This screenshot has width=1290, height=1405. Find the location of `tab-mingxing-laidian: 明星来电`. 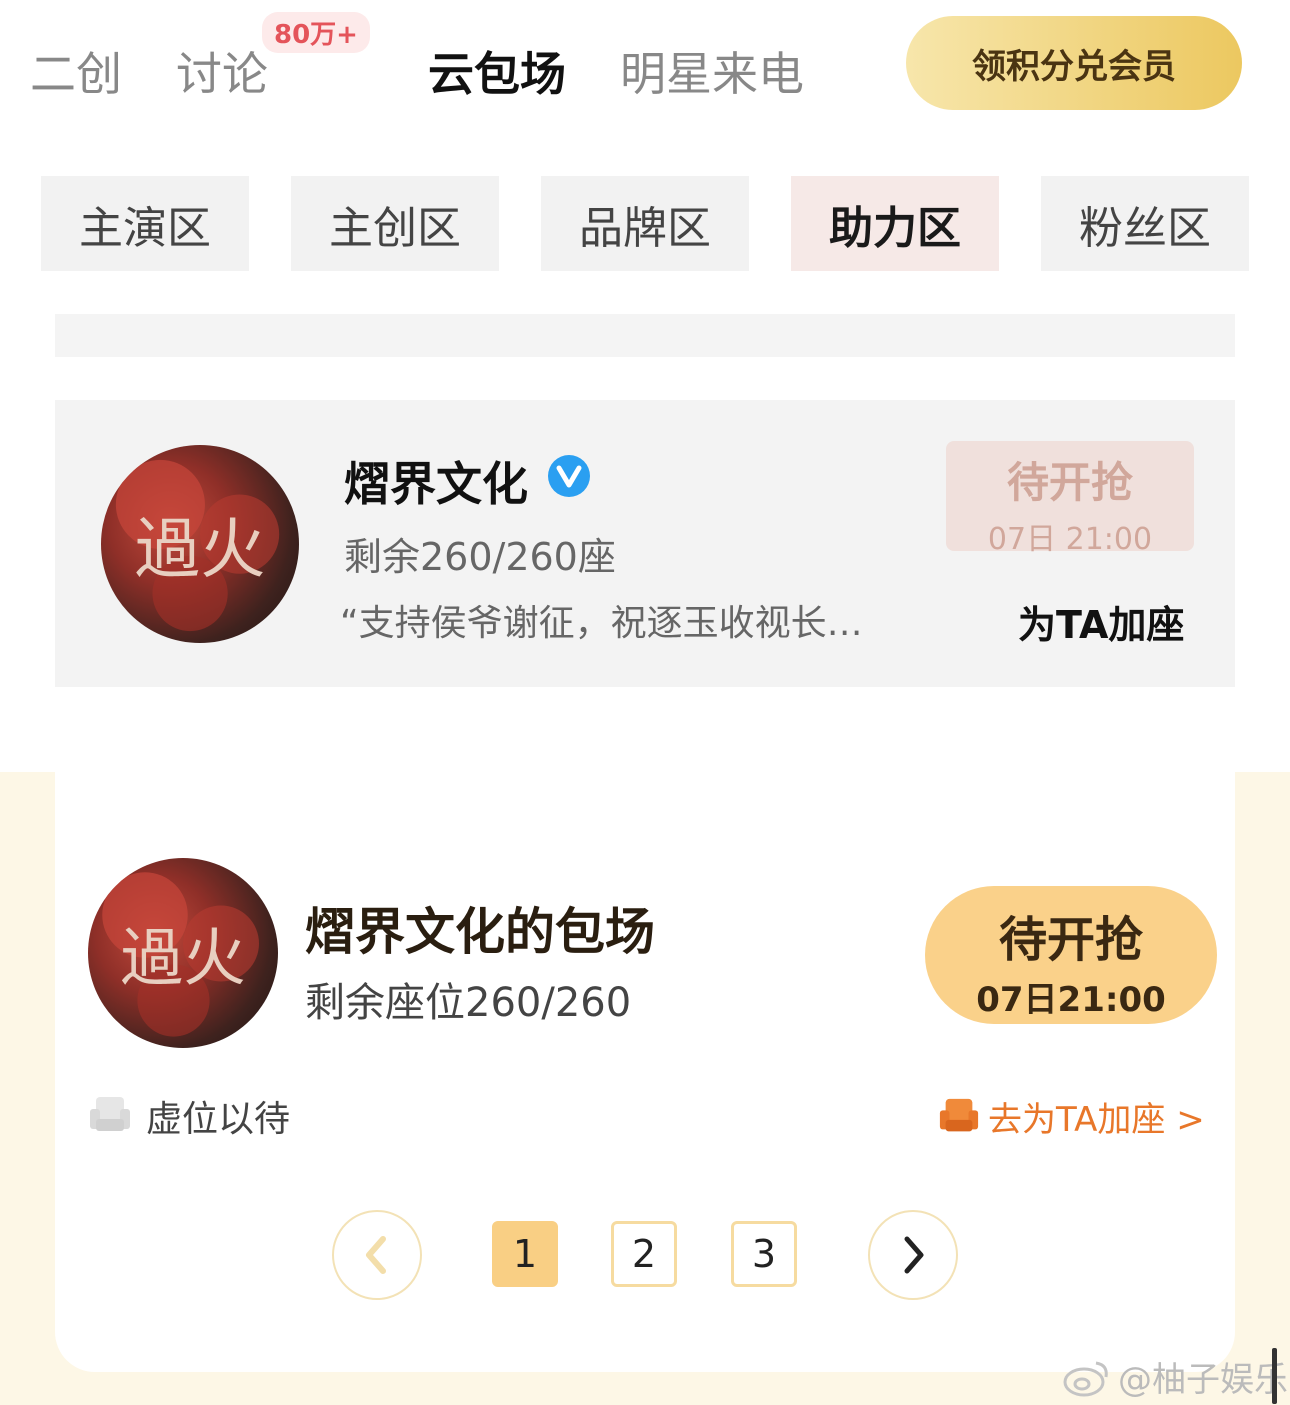

tab-mingxing-laidian: 明星来电 is located at coordinates (712, 71).